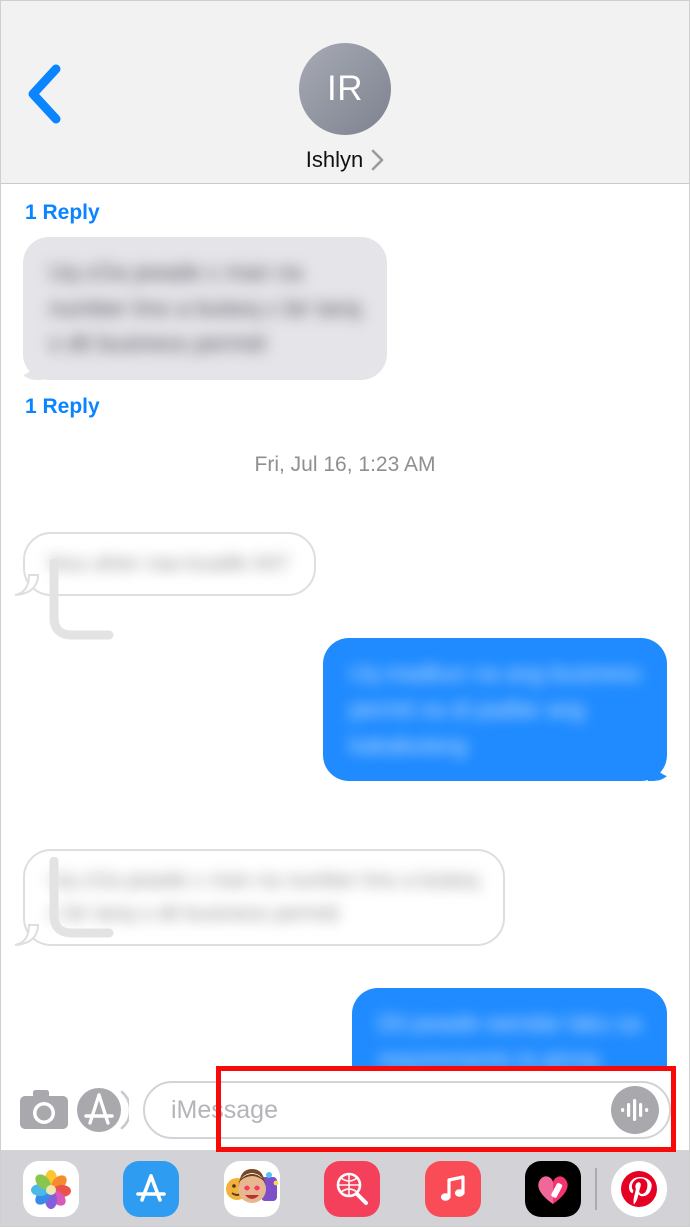 This screenshot has height=1227, width=690. I want to click on message-bubble-quoted: Nuu ahier naa kuadle 847, so click(165, 564).